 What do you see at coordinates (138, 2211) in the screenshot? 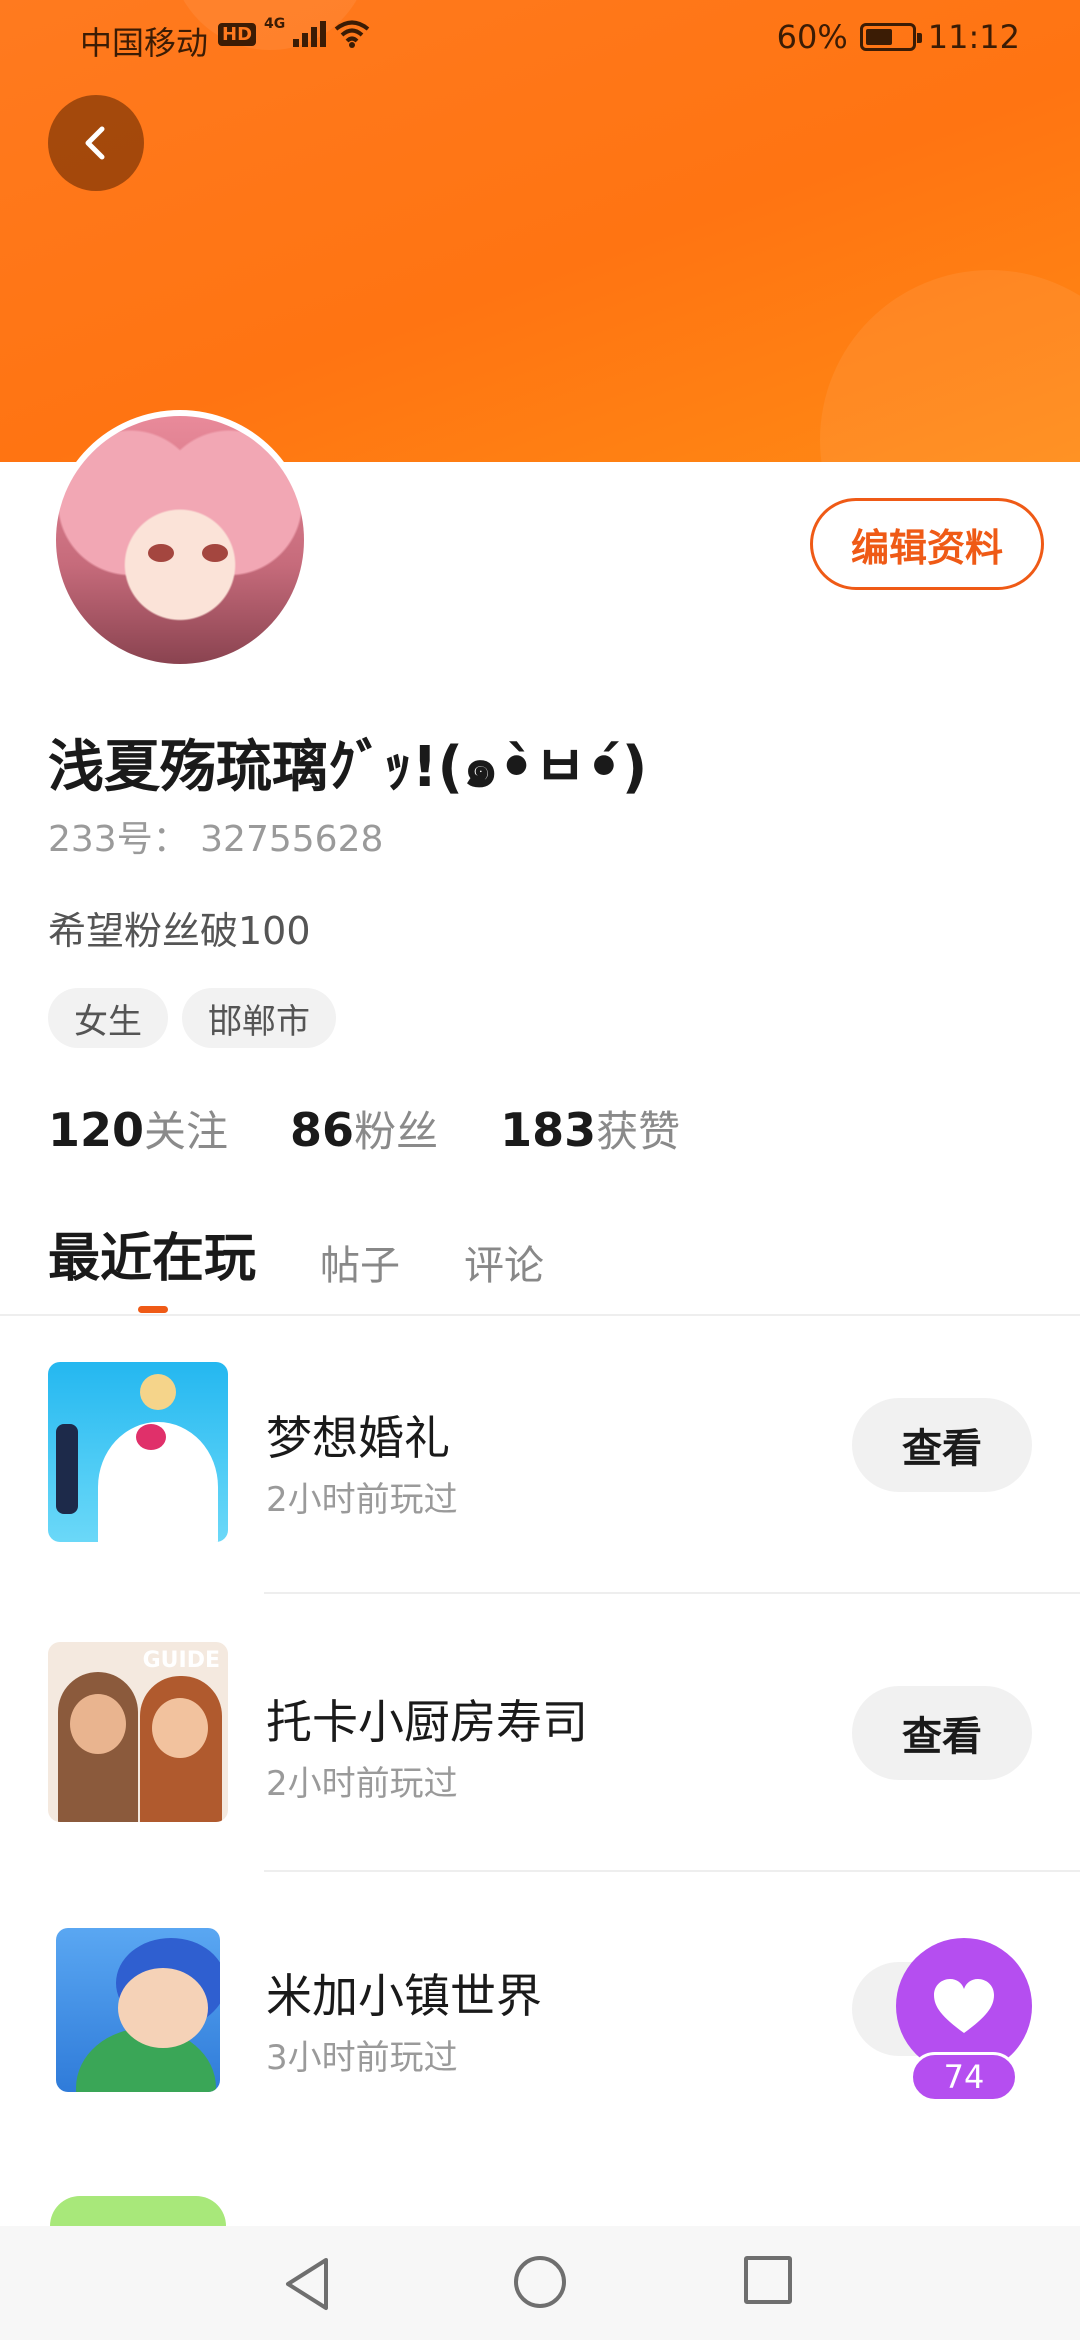
I see `game-icon-partial` at bounding box center [138, 2211].